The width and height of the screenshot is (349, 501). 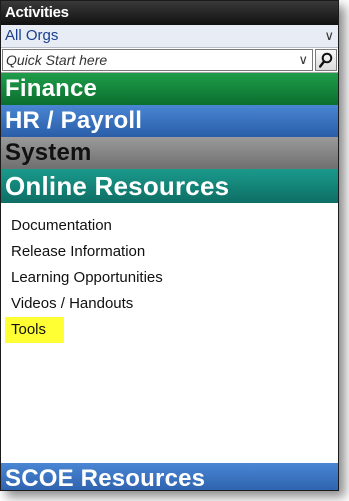 What do you see at coordinates (169, 13) in the screenshot?
I see `panel-title: Activities` at bounding box center [169, 13].